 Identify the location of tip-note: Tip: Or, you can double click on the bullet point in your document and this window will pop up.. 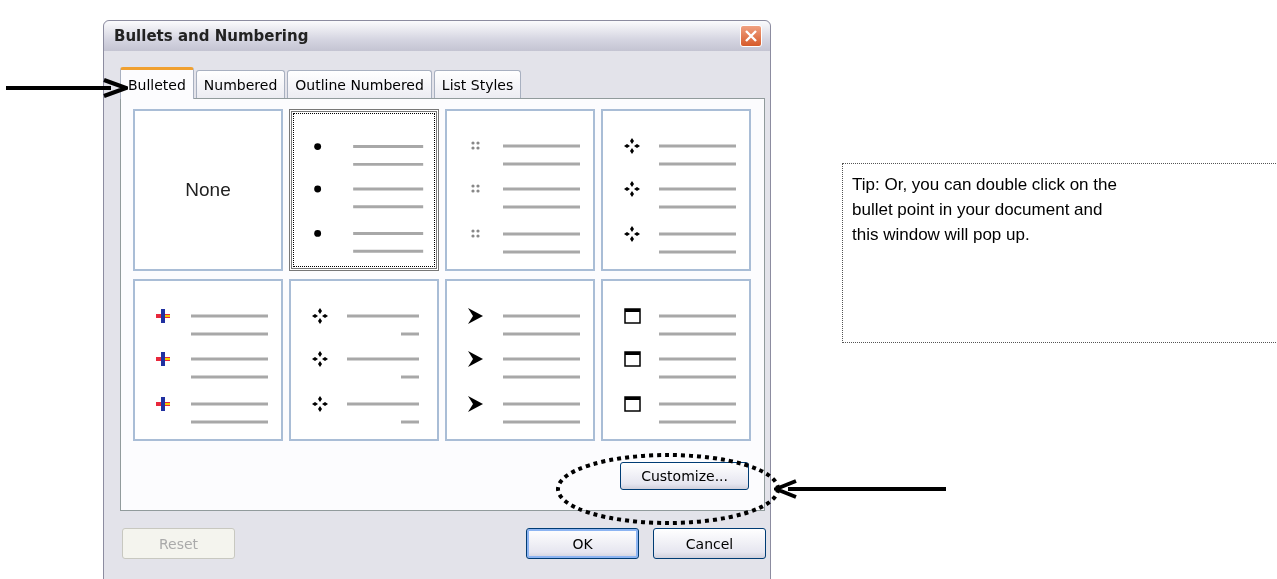
(1059, 253).